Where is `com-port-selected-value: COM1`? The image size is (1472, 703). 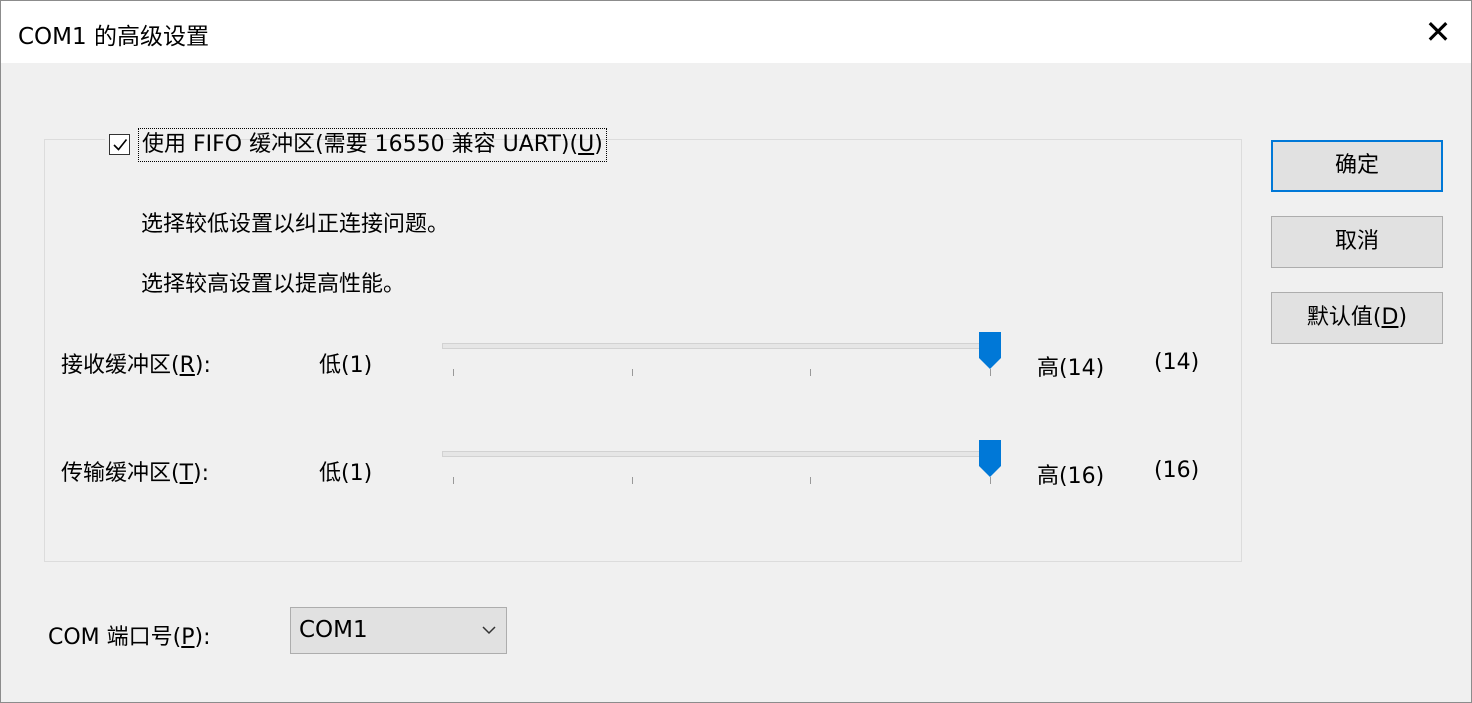 com-port-selected-value: COM1 is located at coordinates (333, 630).